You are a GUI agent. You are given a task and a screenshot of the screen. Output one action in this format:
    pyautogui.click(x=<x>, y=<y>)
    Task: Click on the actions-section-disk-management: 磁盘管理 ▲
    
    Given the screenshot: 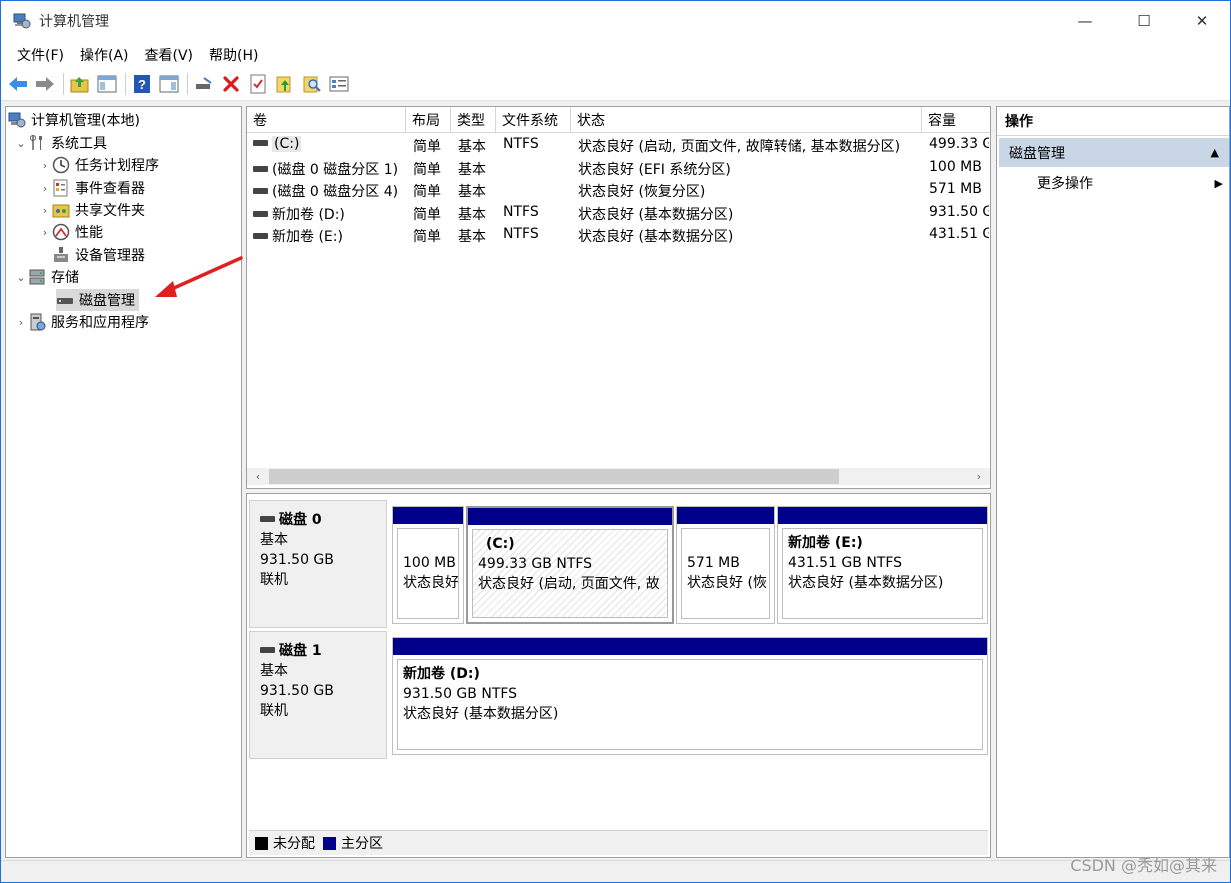 What is the action you would take?
    pyautogui.click(x=1114, y=152)
    